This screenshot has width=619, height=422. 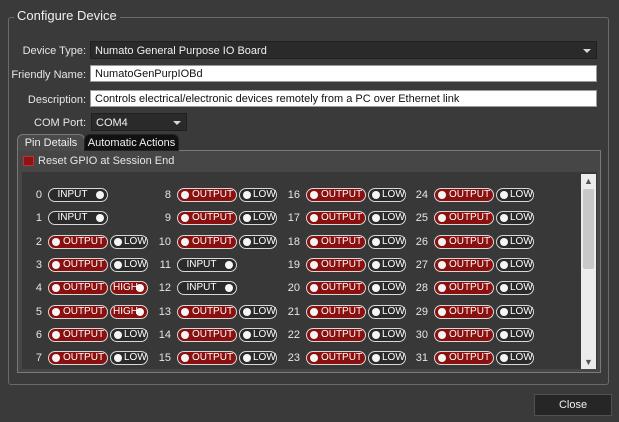 What do you see at coordinates (28, 161) in the screenshot?
I see `reset-gpio-checkbox` at bounding box center [28, 161].